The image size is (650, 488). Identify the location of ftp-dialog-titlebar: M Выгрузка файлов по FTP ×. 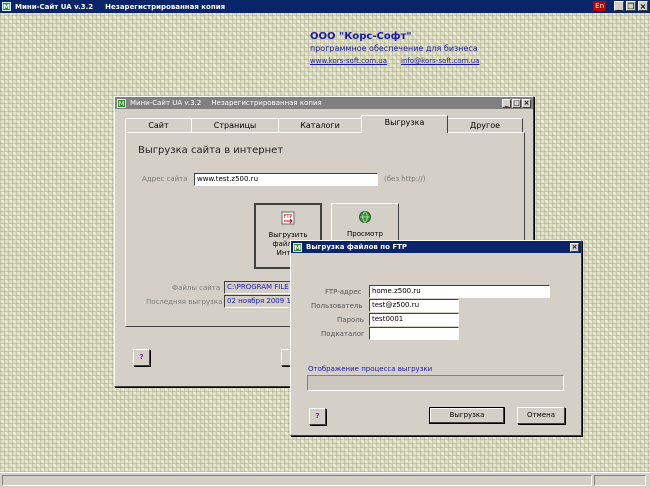
(436, 247).